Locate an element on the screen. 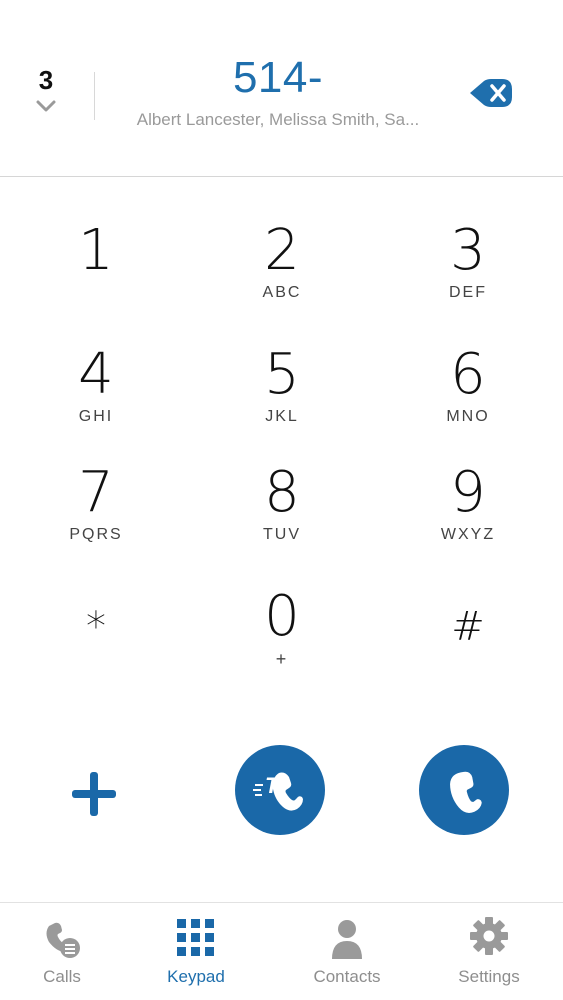 This screenshot has width=563, height=1000. key-letters: WXYZ is located at coordinates (468, 534).